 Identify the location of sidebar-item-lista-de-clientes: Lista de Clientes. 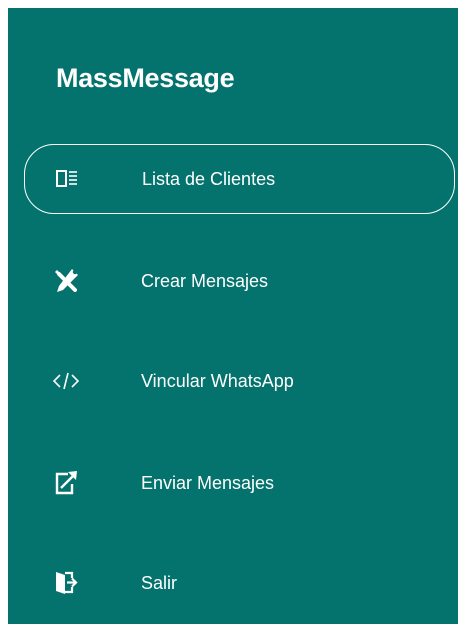
(239, 179).